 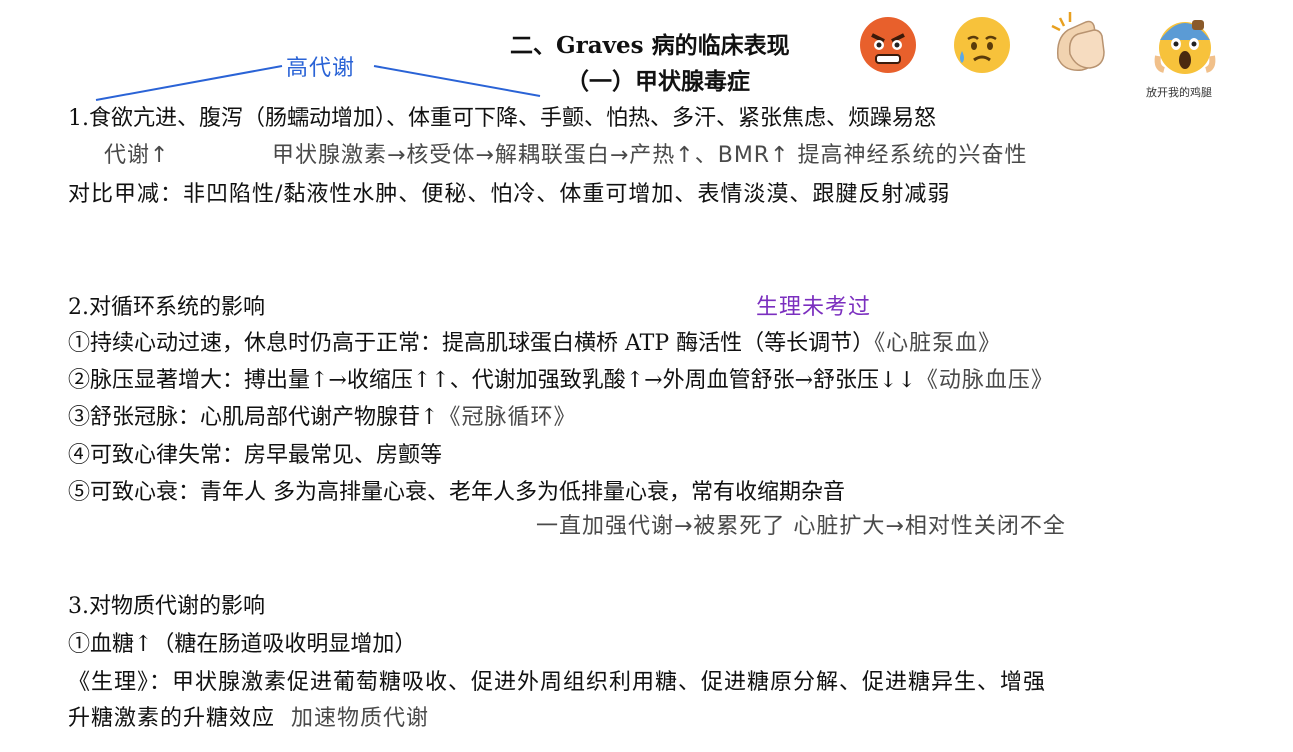 What do you see at coordinates (471, 343) in the screenshot?
I see `section2-item1-text: ①持续心动过速，休息时仍高于正常：提高肌球蛋白横桥 ATP 酶活性（等长调节）` at bounding box center [471, 343].